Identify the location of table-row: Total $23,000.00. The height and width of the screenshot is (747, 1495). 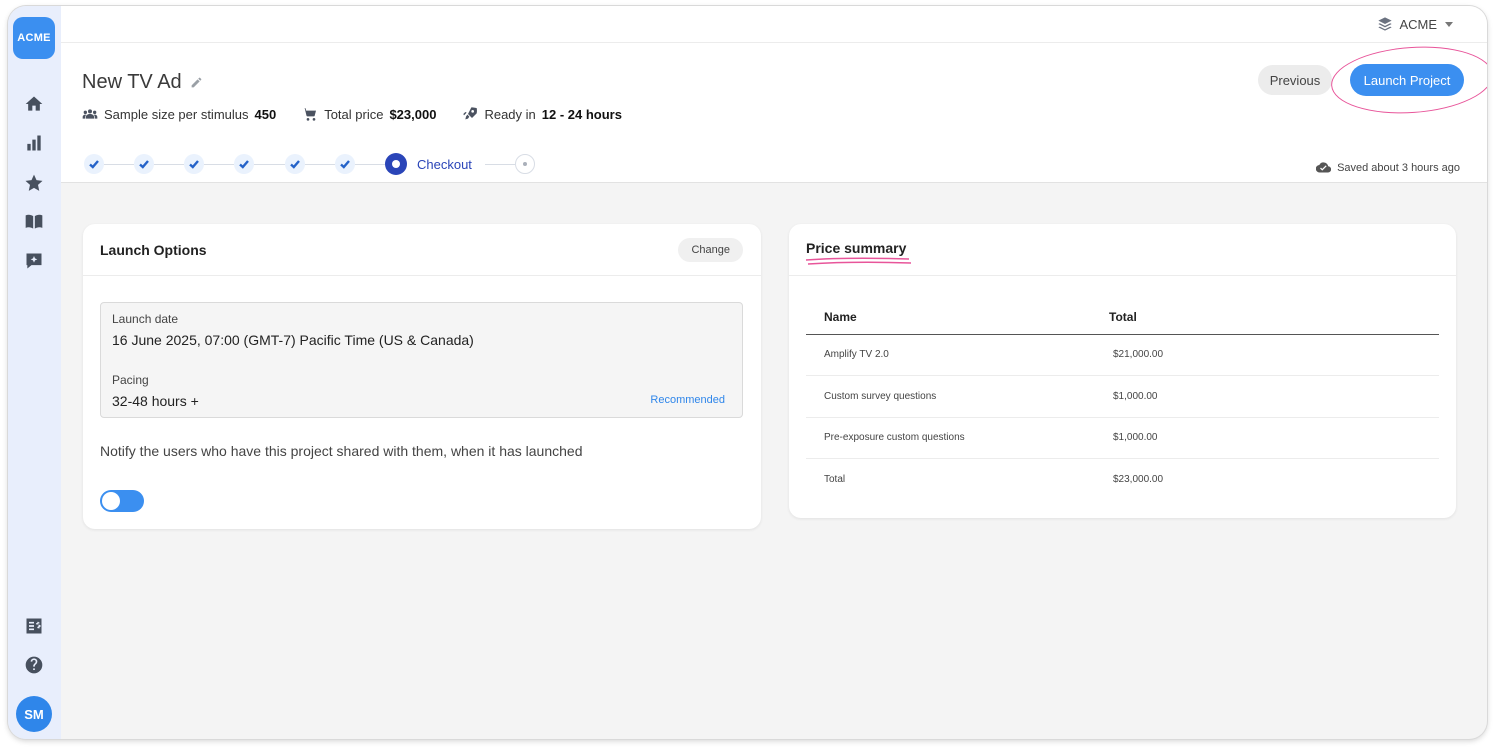
(1122, 480).